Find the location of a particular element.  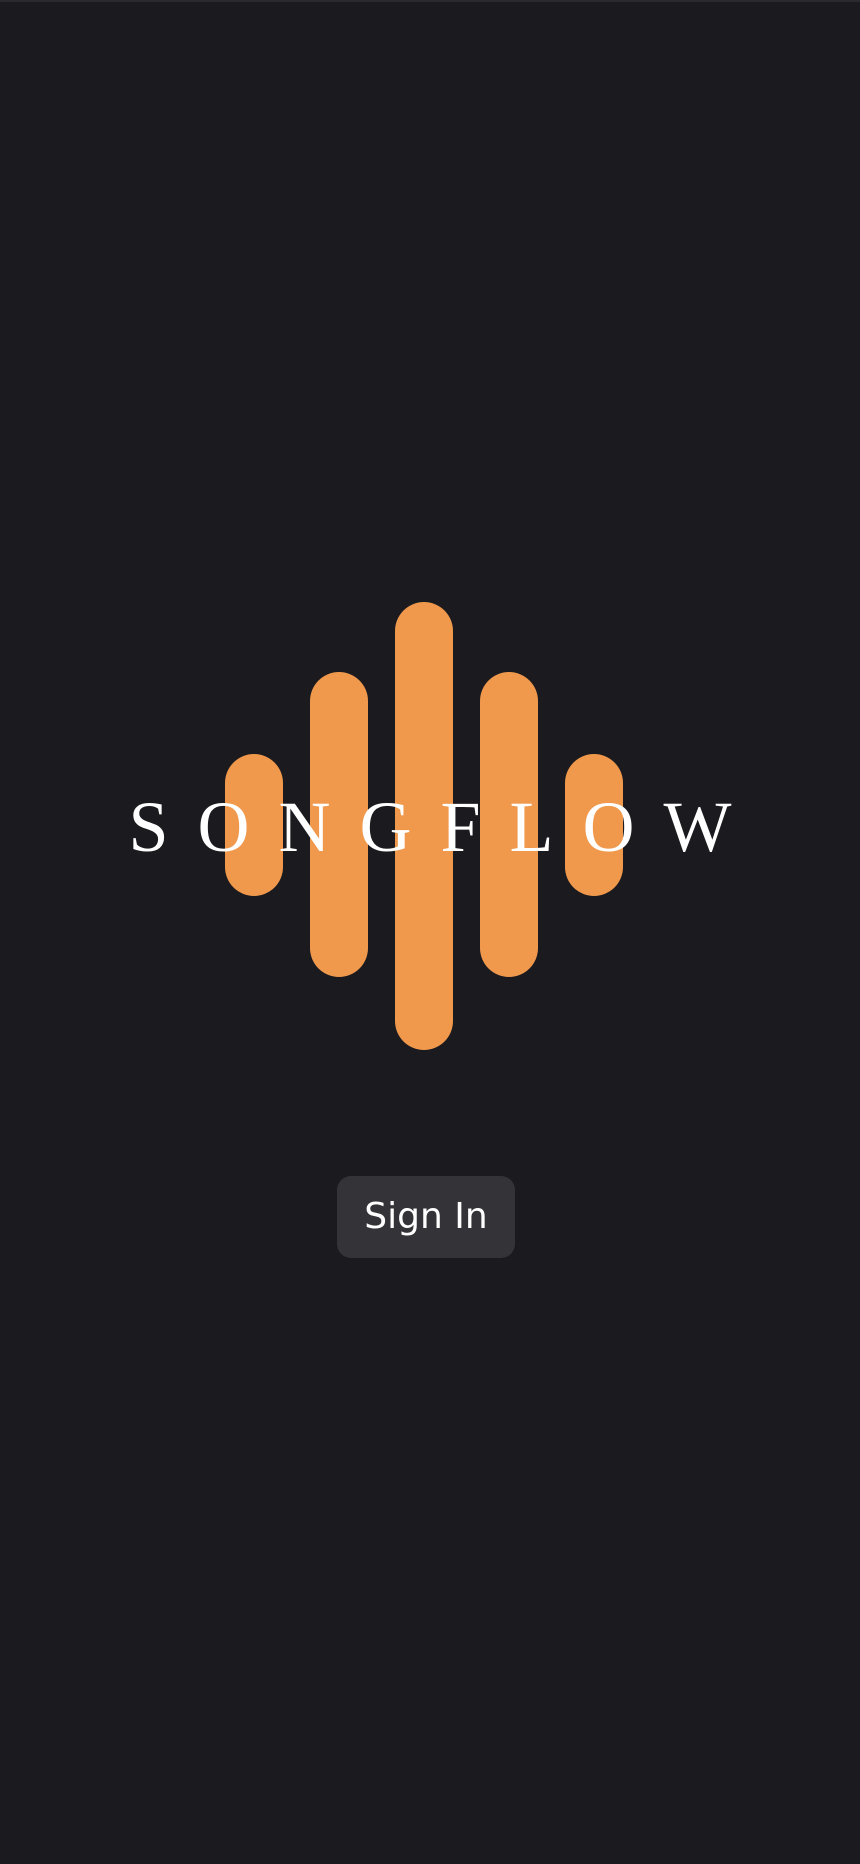

app-wordmark: SONGFLOW is located at coordinates (444, 827).